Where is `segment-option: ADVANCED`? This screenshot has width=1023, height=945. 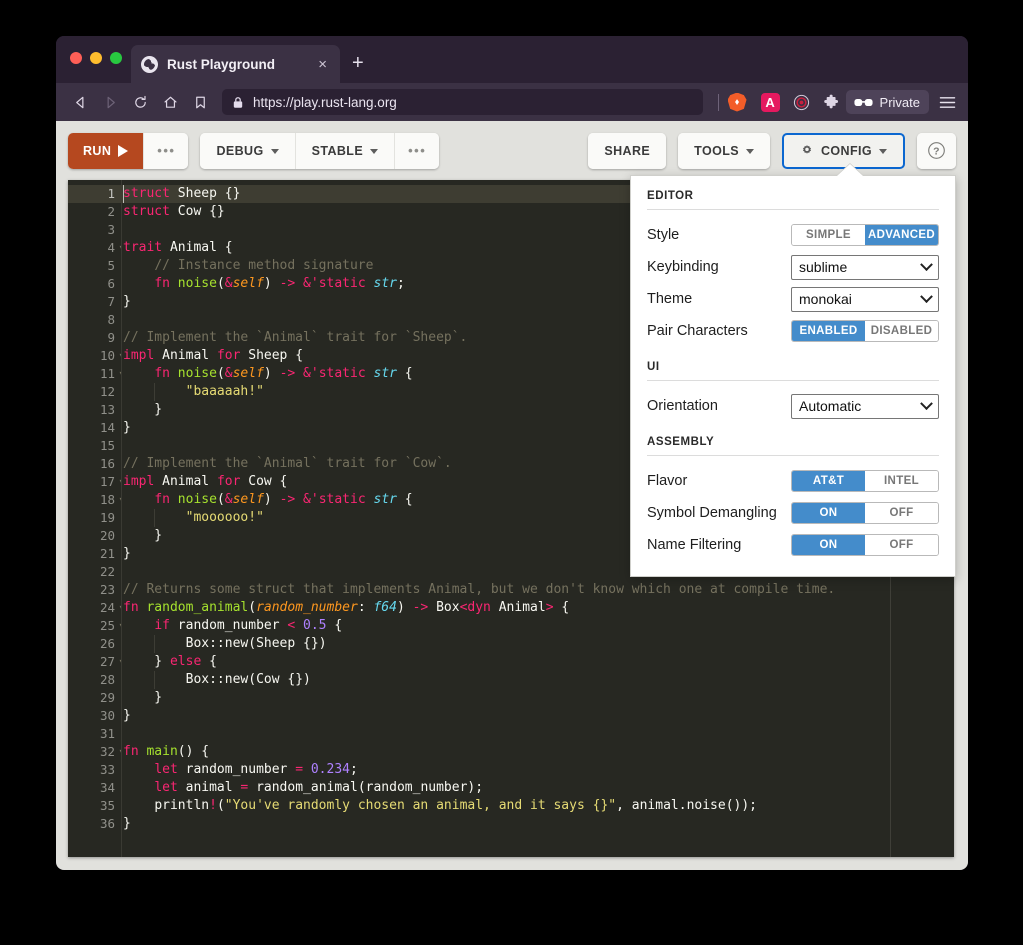 segment-option: ADVANCED is located at coordinates (901, 235).